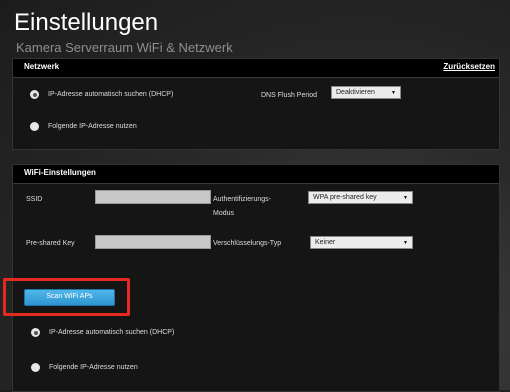 The image size is (510, 392). What do you see at coordinates (42, 66) in the screenshot?
I see `network-heading: Netzwerk` at bounding box center [42, 66].